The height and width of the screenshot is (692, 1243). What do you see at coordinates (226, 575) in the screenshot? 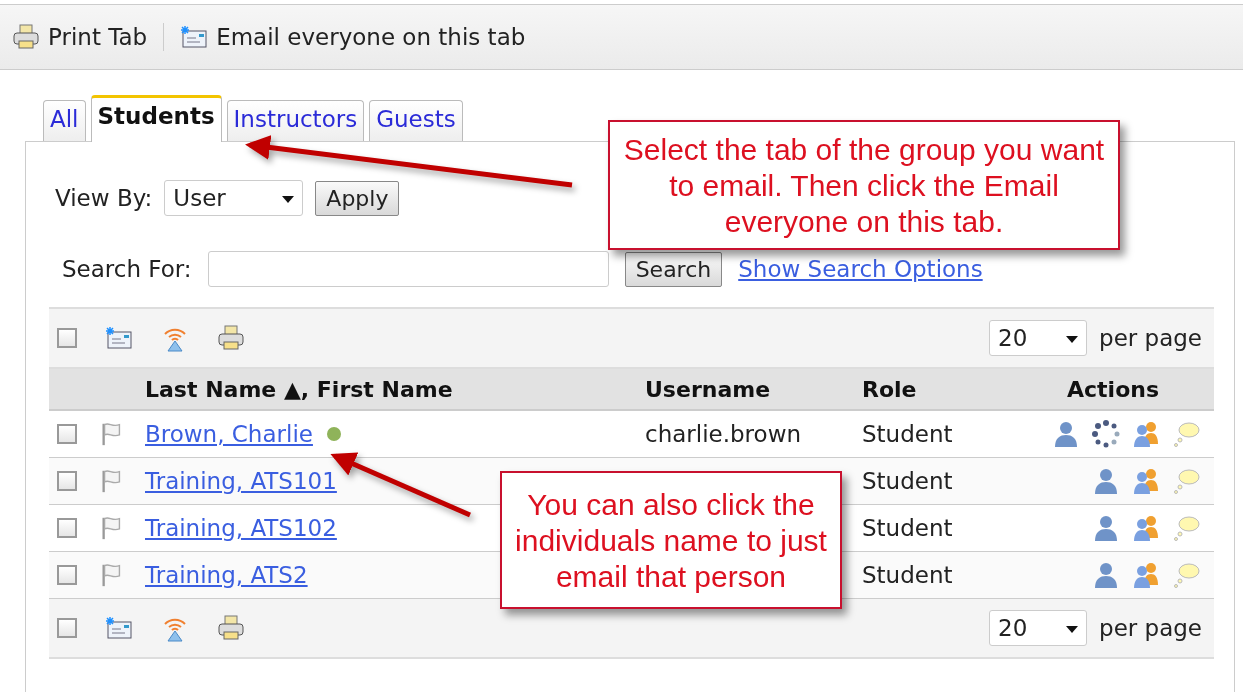
I see `user-name-link: Training, ATS2` at bounding box center [226, 575].